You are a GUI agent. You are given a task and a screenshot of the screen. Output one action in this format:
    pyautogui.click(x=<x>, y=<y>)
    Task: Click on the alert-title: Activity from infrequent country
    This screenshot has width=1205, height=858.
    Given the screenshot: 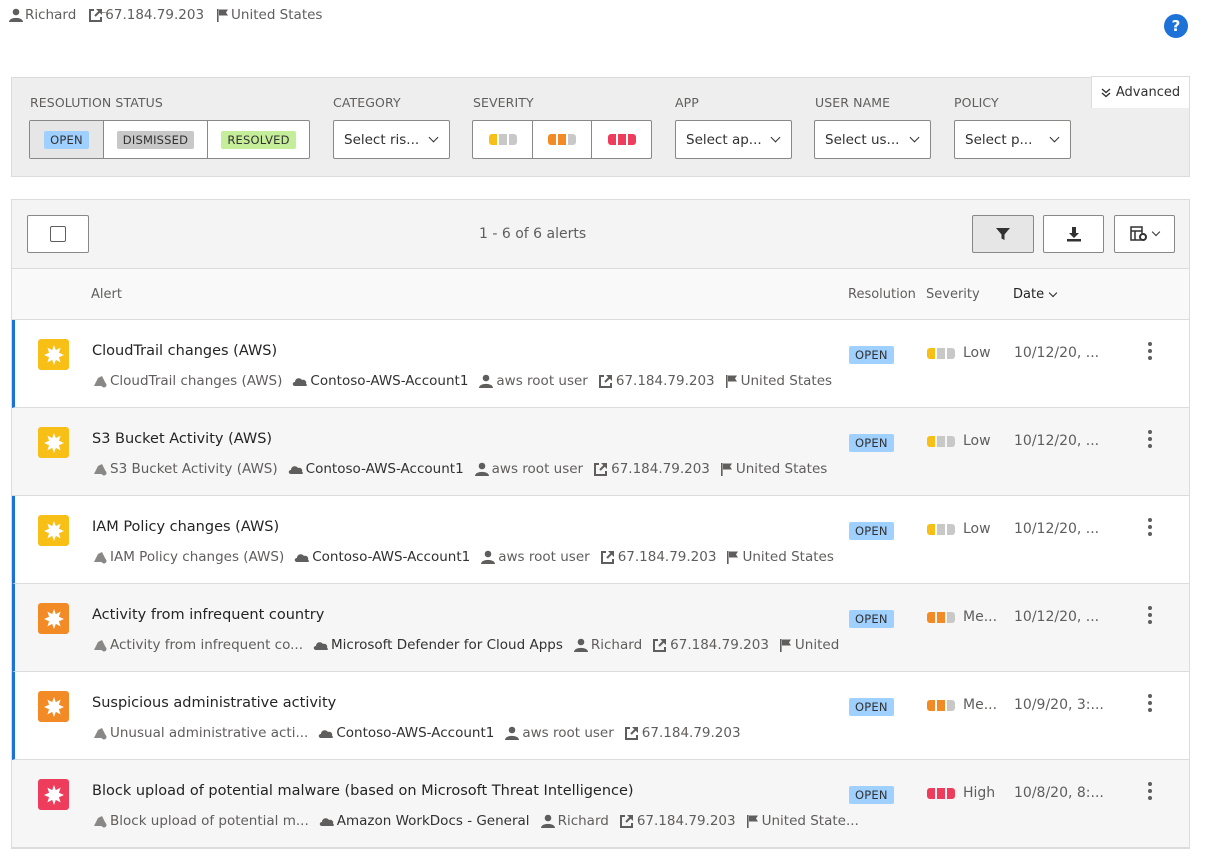 What is the action you would take?
    pyautogui.click(x=208, y=615)
    